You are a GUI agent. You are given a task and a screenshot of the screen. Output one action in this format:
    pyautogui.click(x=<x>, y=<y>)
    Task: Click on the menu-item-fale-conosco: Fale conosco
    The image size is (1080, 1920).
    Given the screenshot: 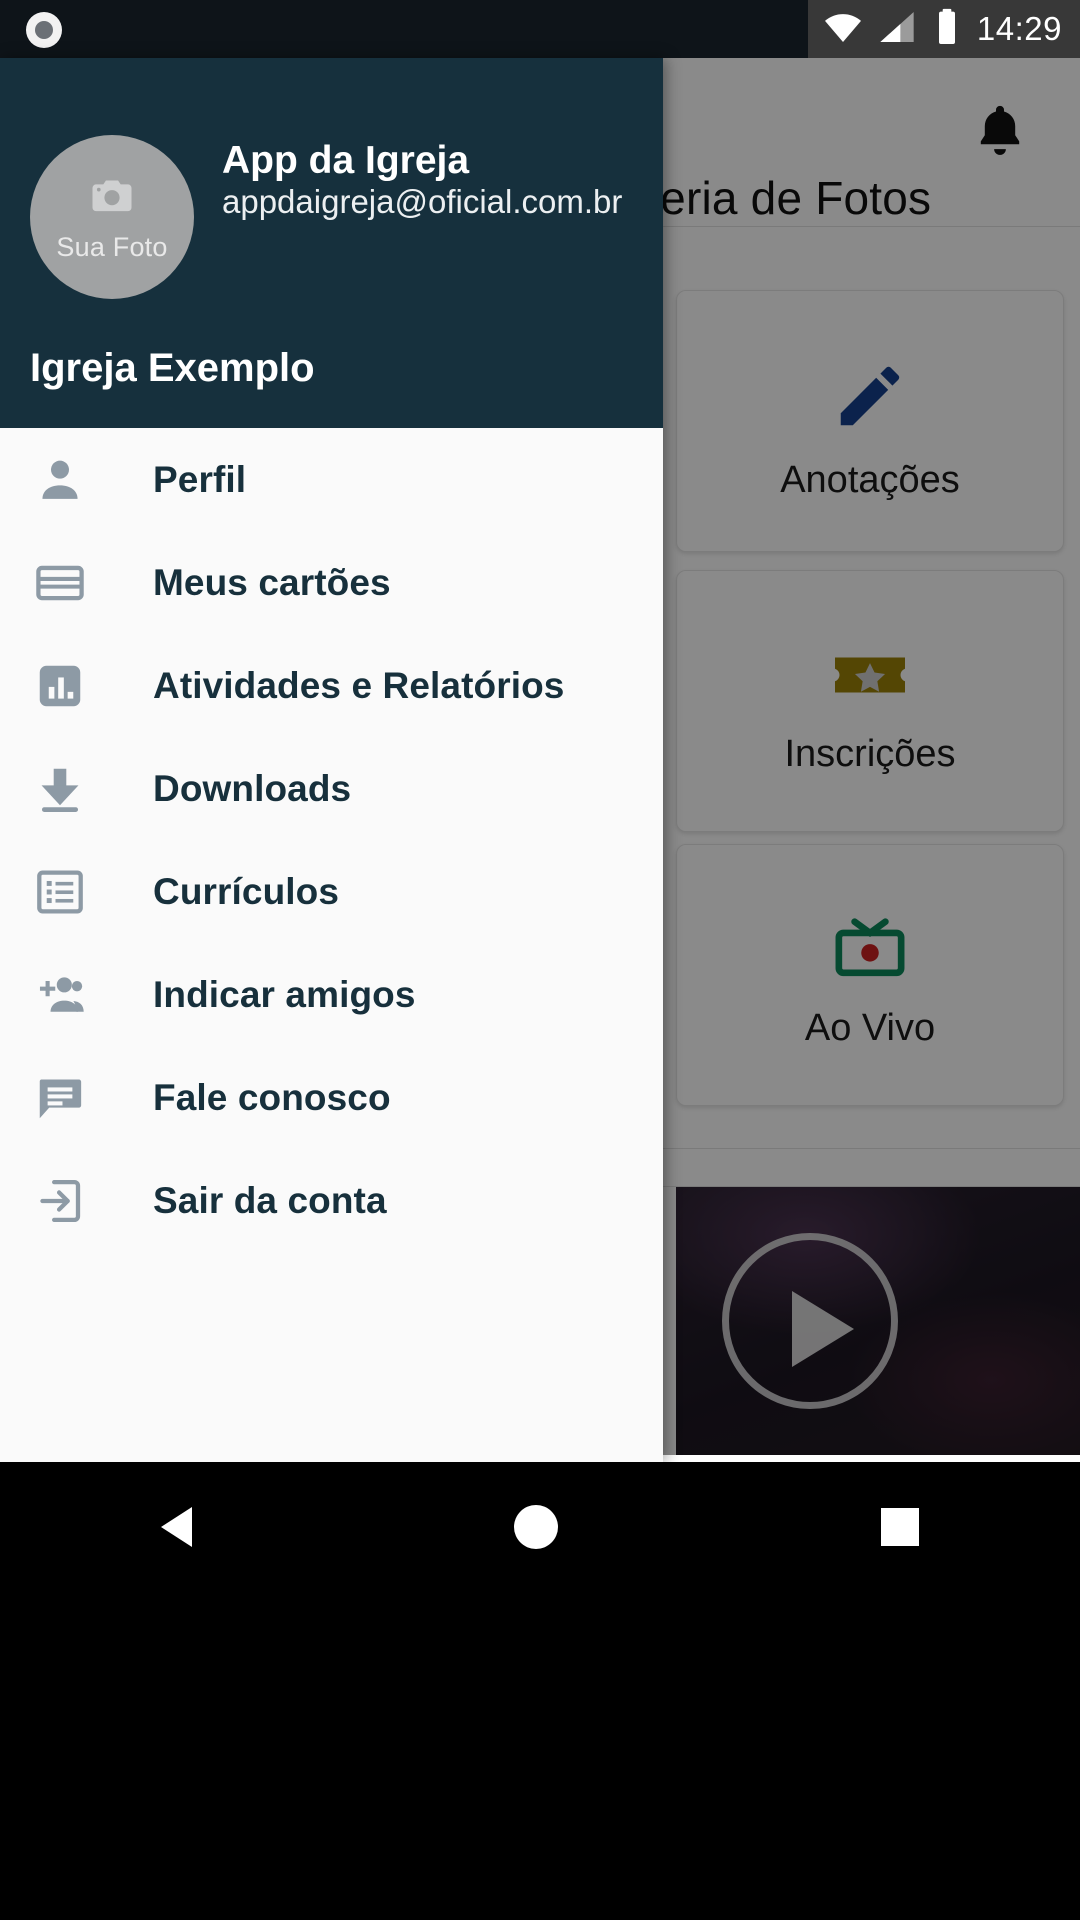 What is the action you would take?
    pyautogui.click(x=331, y=1097)
    